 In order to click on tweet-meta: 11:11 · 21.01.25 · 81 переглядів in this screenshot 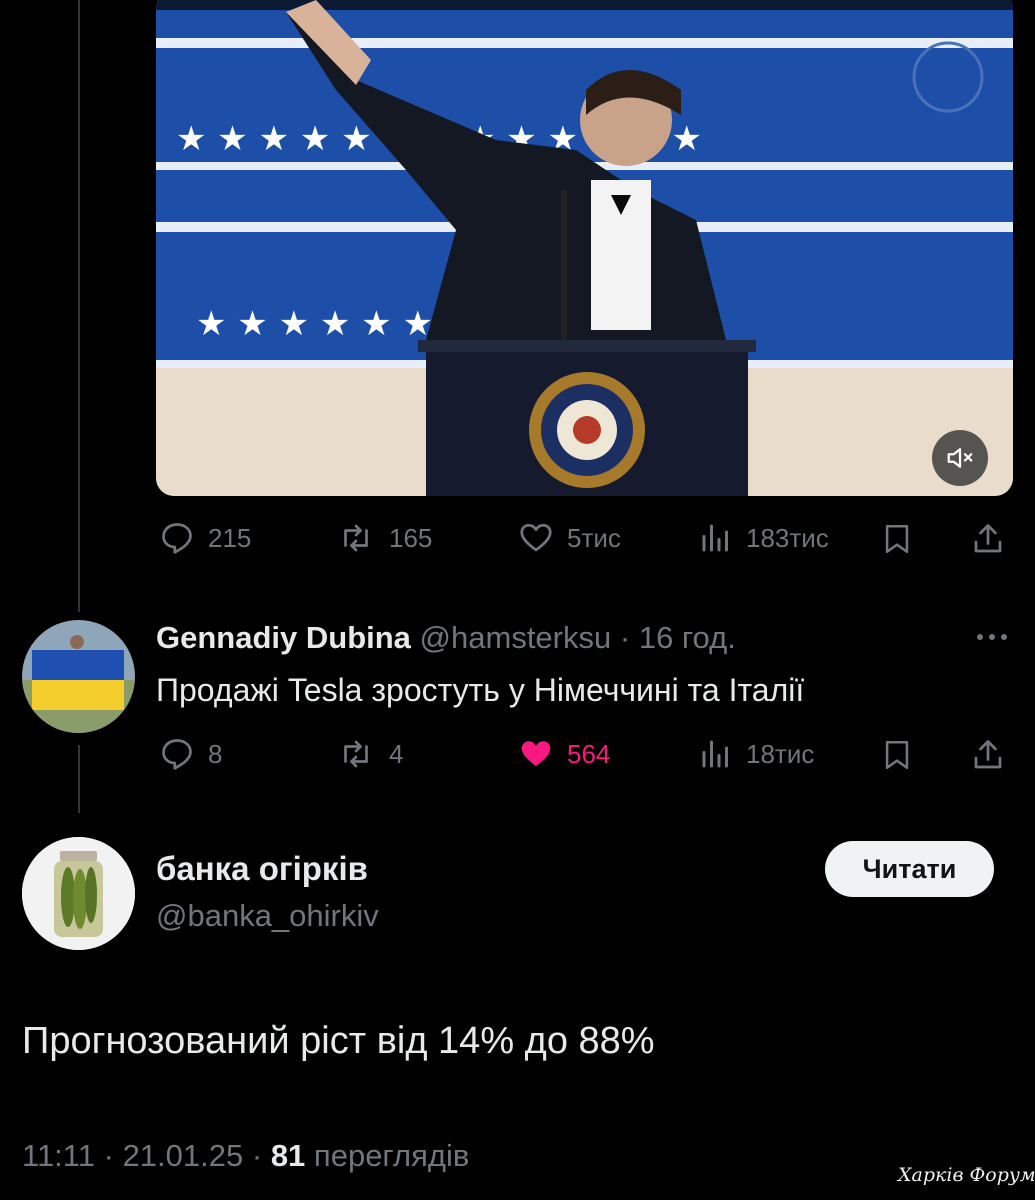, I will do `click(245, 1156)`.